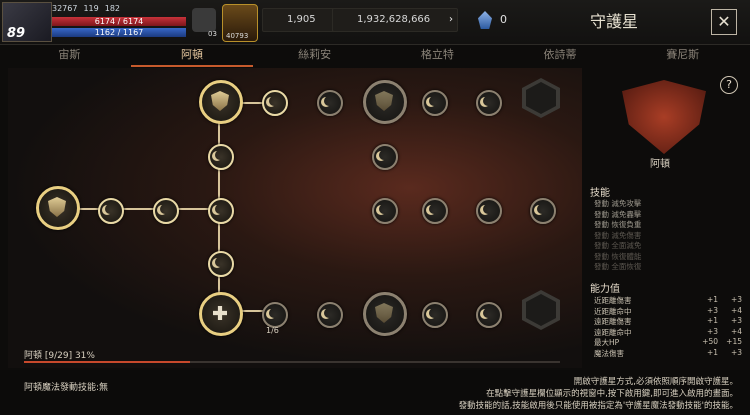 The height and width of the screenshot is (415, 750). I want to click on stat-row: 遠距離命中 +3 +4, so click(668, 332).